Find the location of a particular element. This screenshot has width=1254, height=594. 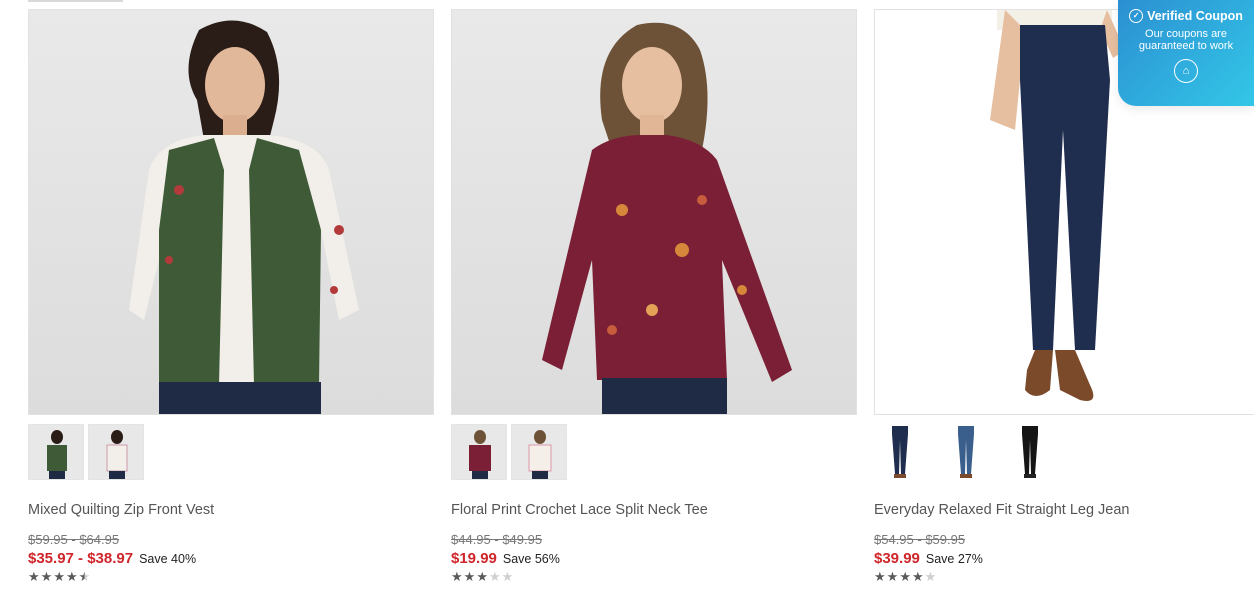

savings-label: Save 40% is located at coordinates (168, 559).